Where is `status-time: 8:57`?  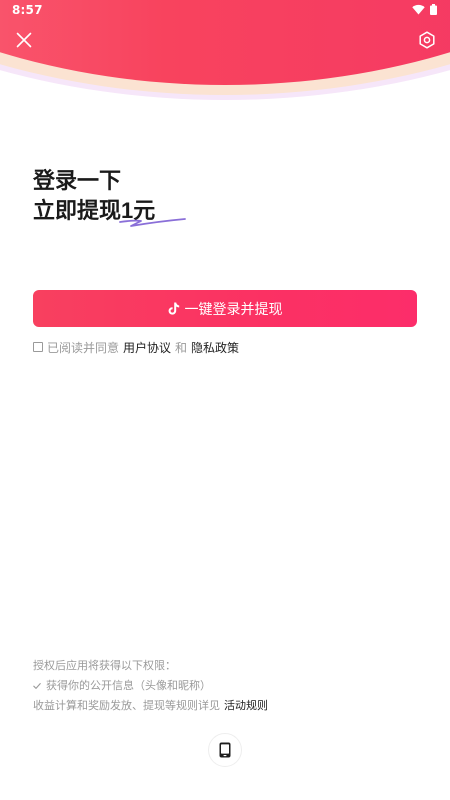 status-time: 8:57 is located at coordinates (27, 10).